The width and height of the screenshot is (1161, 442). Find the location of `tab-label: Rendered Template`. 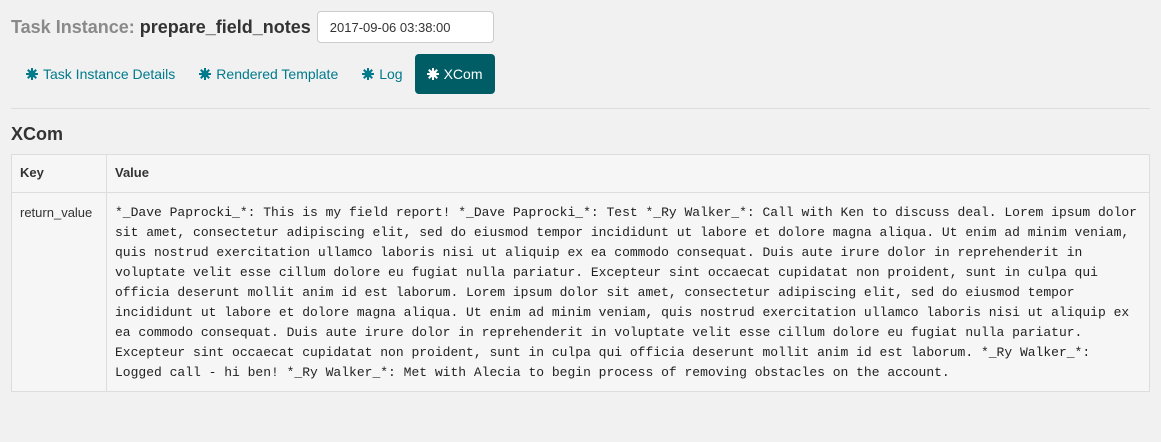

tab-label: Rendered Template is located at coordinates (277, 74).